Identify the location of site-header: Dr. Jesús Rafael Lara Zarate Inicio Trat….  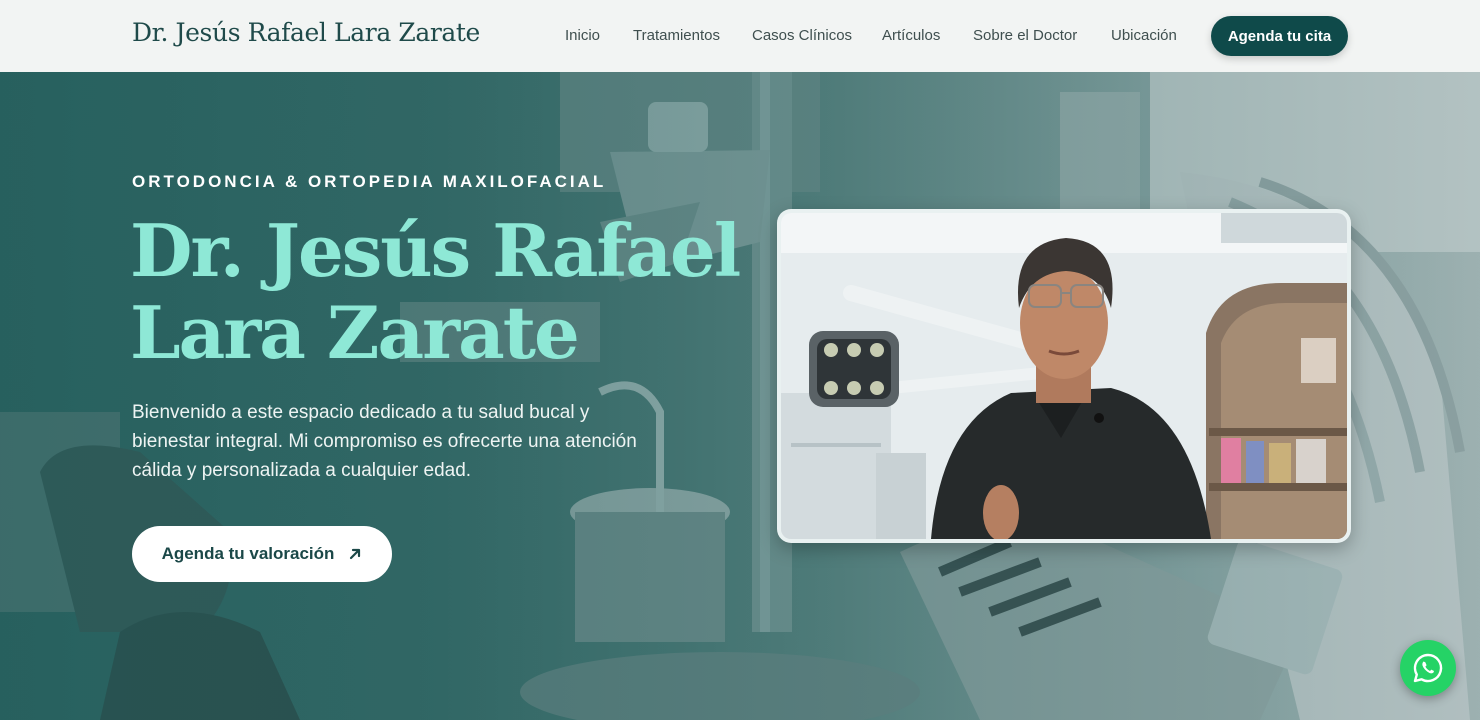
(740, 36).